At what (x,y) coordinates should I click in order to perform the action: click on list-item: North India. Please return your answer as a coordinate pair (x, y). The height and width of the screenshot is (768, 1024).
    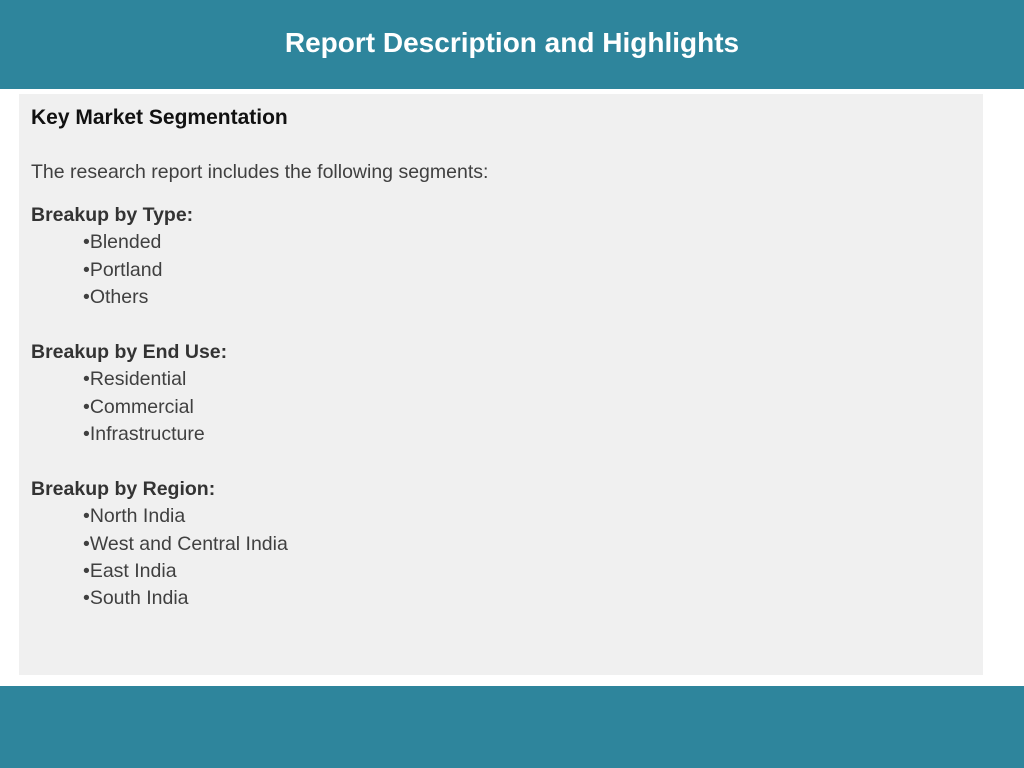
    Looking at the image, I should click on (185, 516).